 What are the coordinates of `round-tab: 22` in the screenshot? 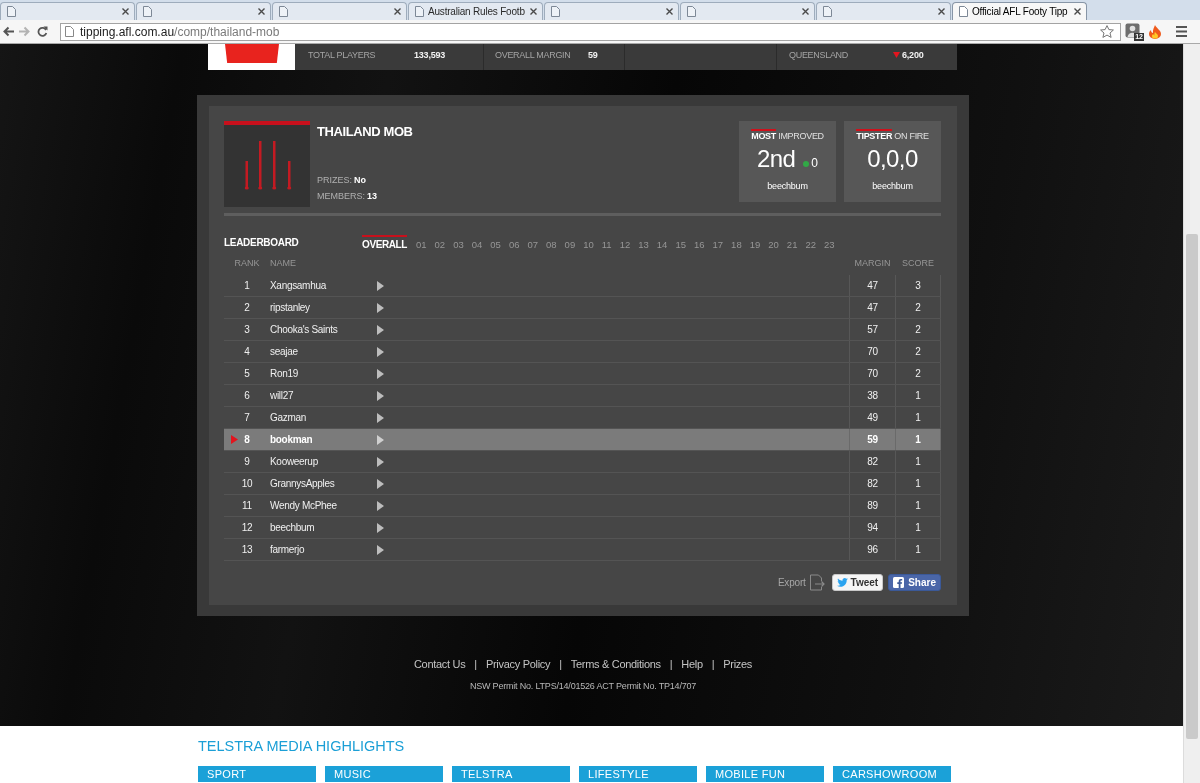 It's located at (810, 242).